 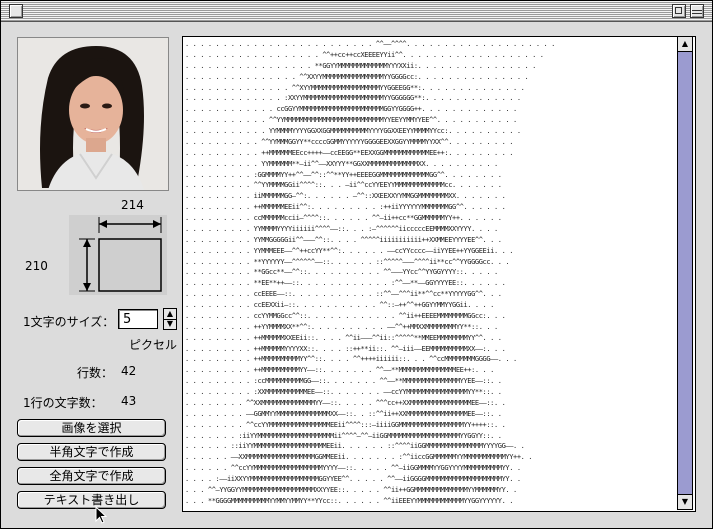 I want to click on rows-value: 42, so click(x=129, y=371).